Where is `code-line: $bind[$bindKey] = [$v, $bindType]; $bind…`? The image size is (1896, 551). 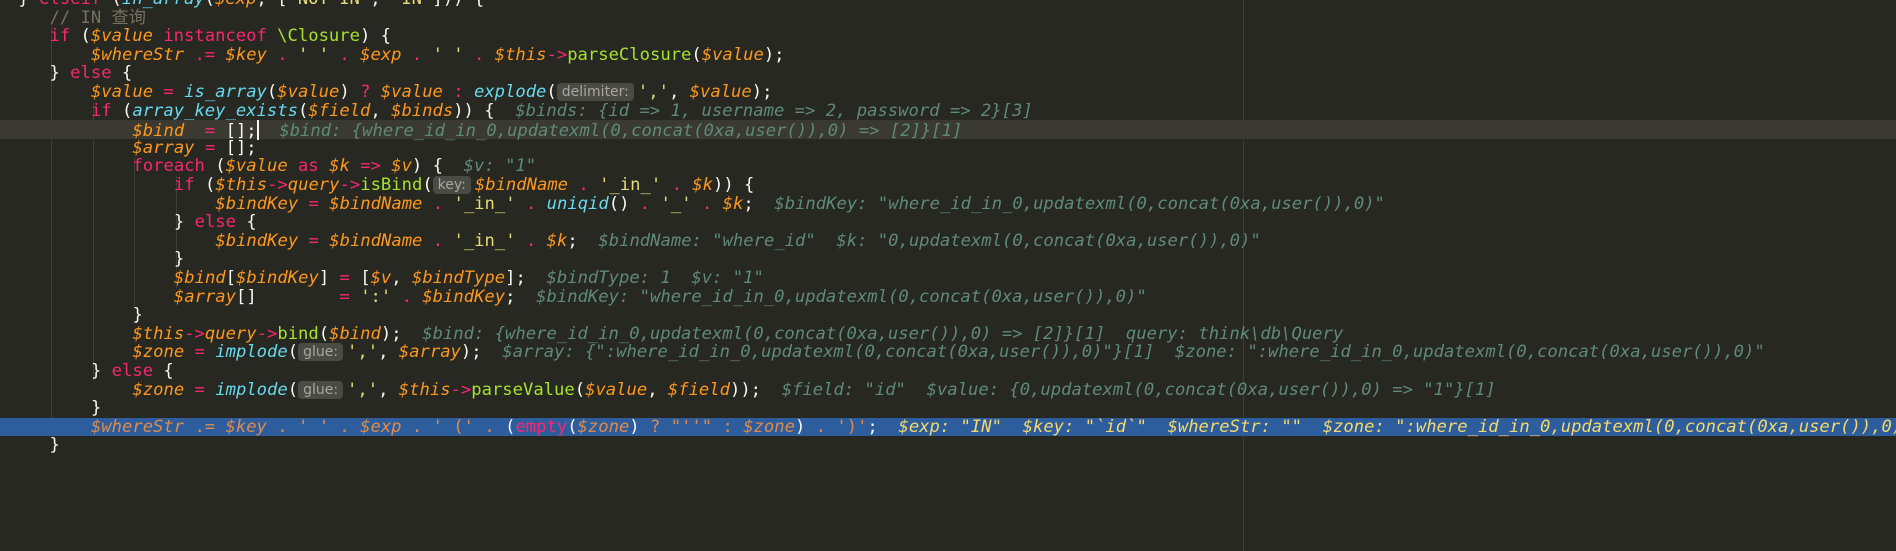
code-line: $bind[$bindKey] = [$v, $bindType]; $bind… is located at coordinates (948, 278).